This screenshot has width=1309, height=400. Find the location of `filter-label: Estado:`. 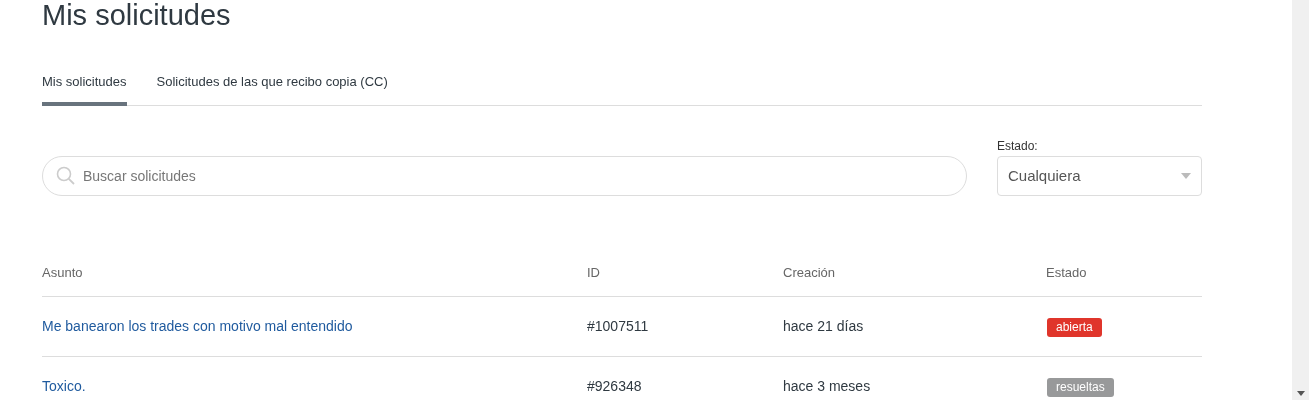

filter-label: Estado: is located at coordinates (1018, 146).